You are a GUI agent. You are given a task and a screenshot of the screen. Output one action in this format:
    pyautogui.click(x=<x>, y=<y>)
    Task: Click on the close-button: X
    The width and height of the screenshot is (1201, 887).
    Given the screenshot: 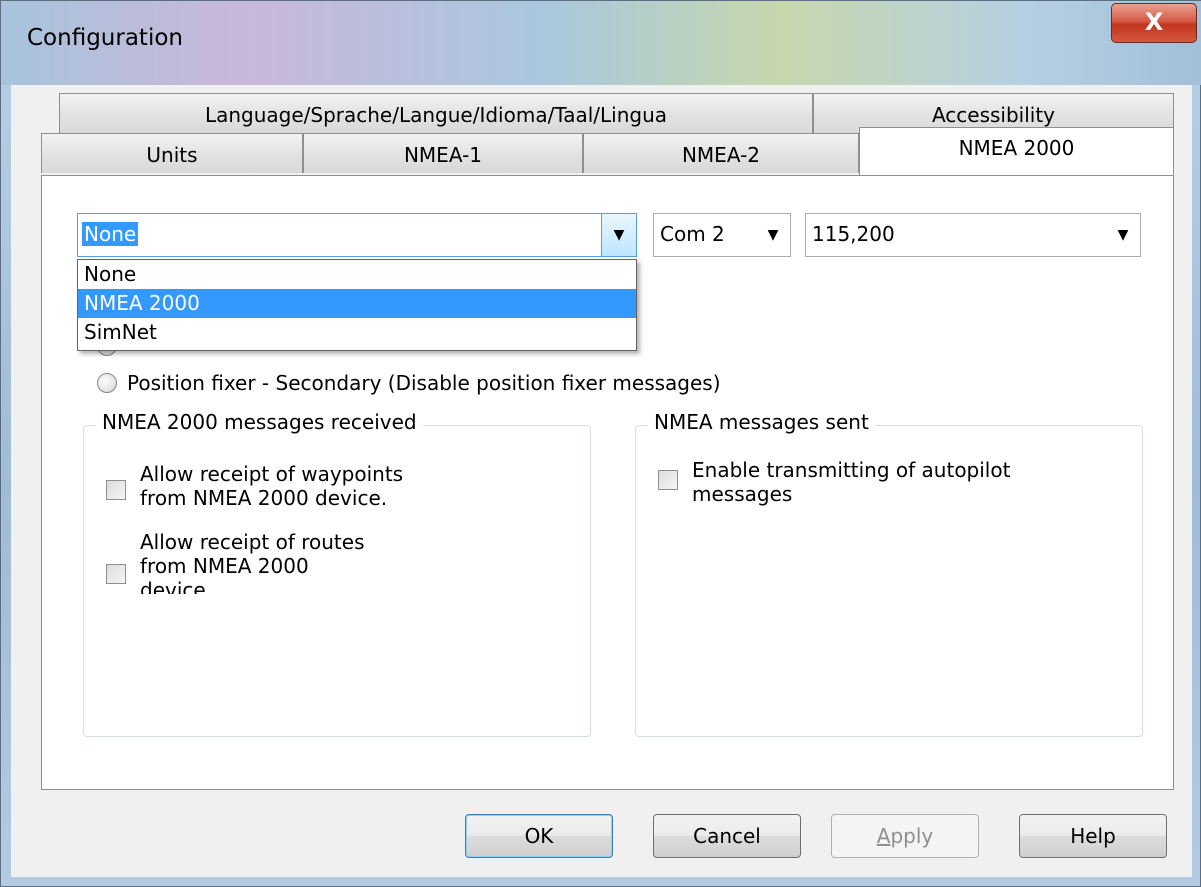 What is the action you would take?
    pyautogui.click(x=1154, y=23)
    